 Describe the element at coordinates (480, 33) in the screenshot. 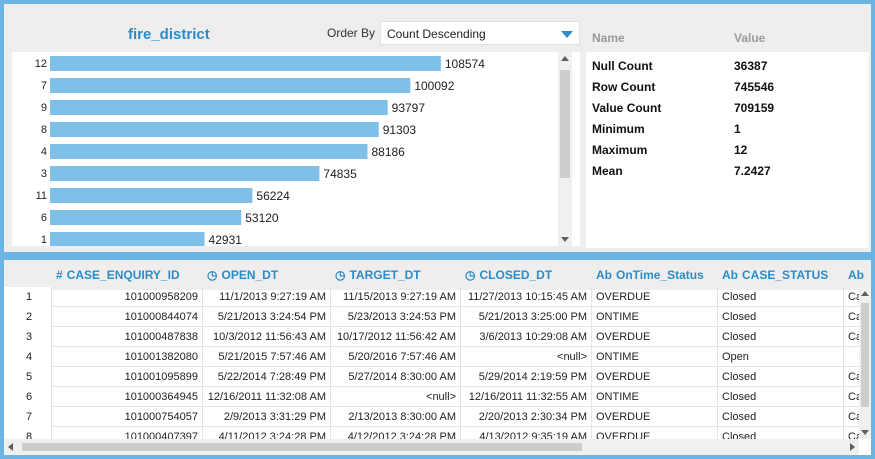

I see `order-by-dropdown: Count Descending` at that location.